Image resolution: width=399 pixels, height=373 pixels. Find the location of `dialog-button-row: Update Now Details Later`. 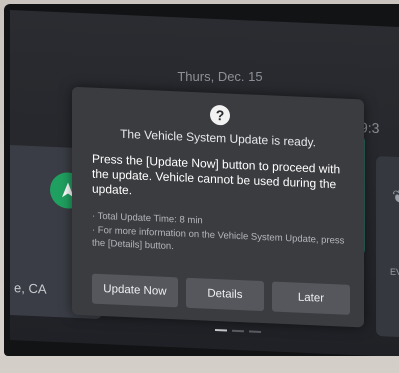

dialog-button-row: Update Now Details Later is located at coordinates (221, 294).